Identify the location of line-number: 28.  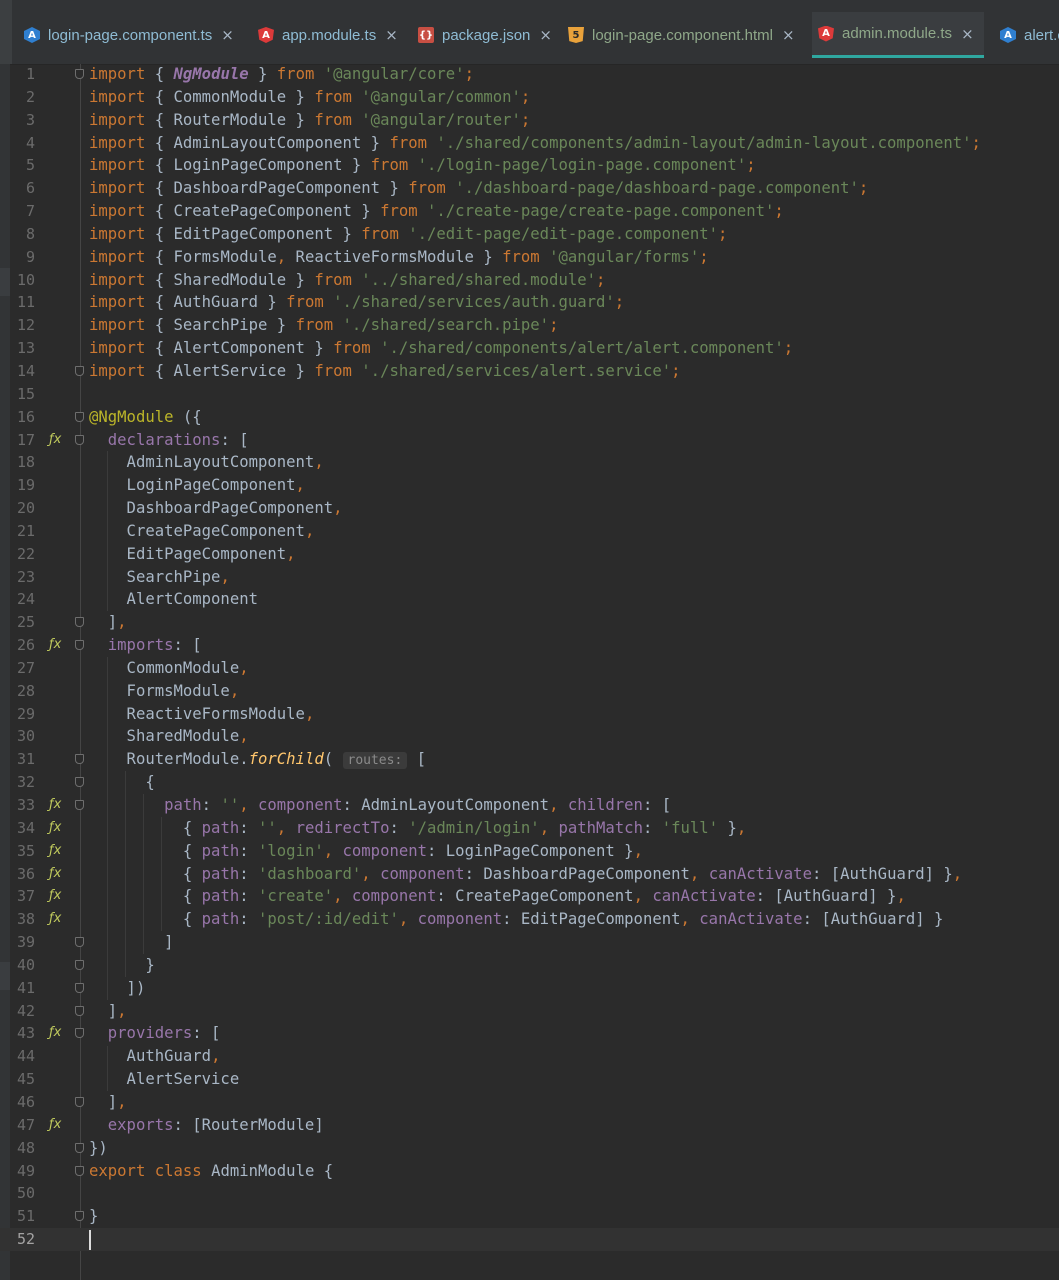
(17, 691).